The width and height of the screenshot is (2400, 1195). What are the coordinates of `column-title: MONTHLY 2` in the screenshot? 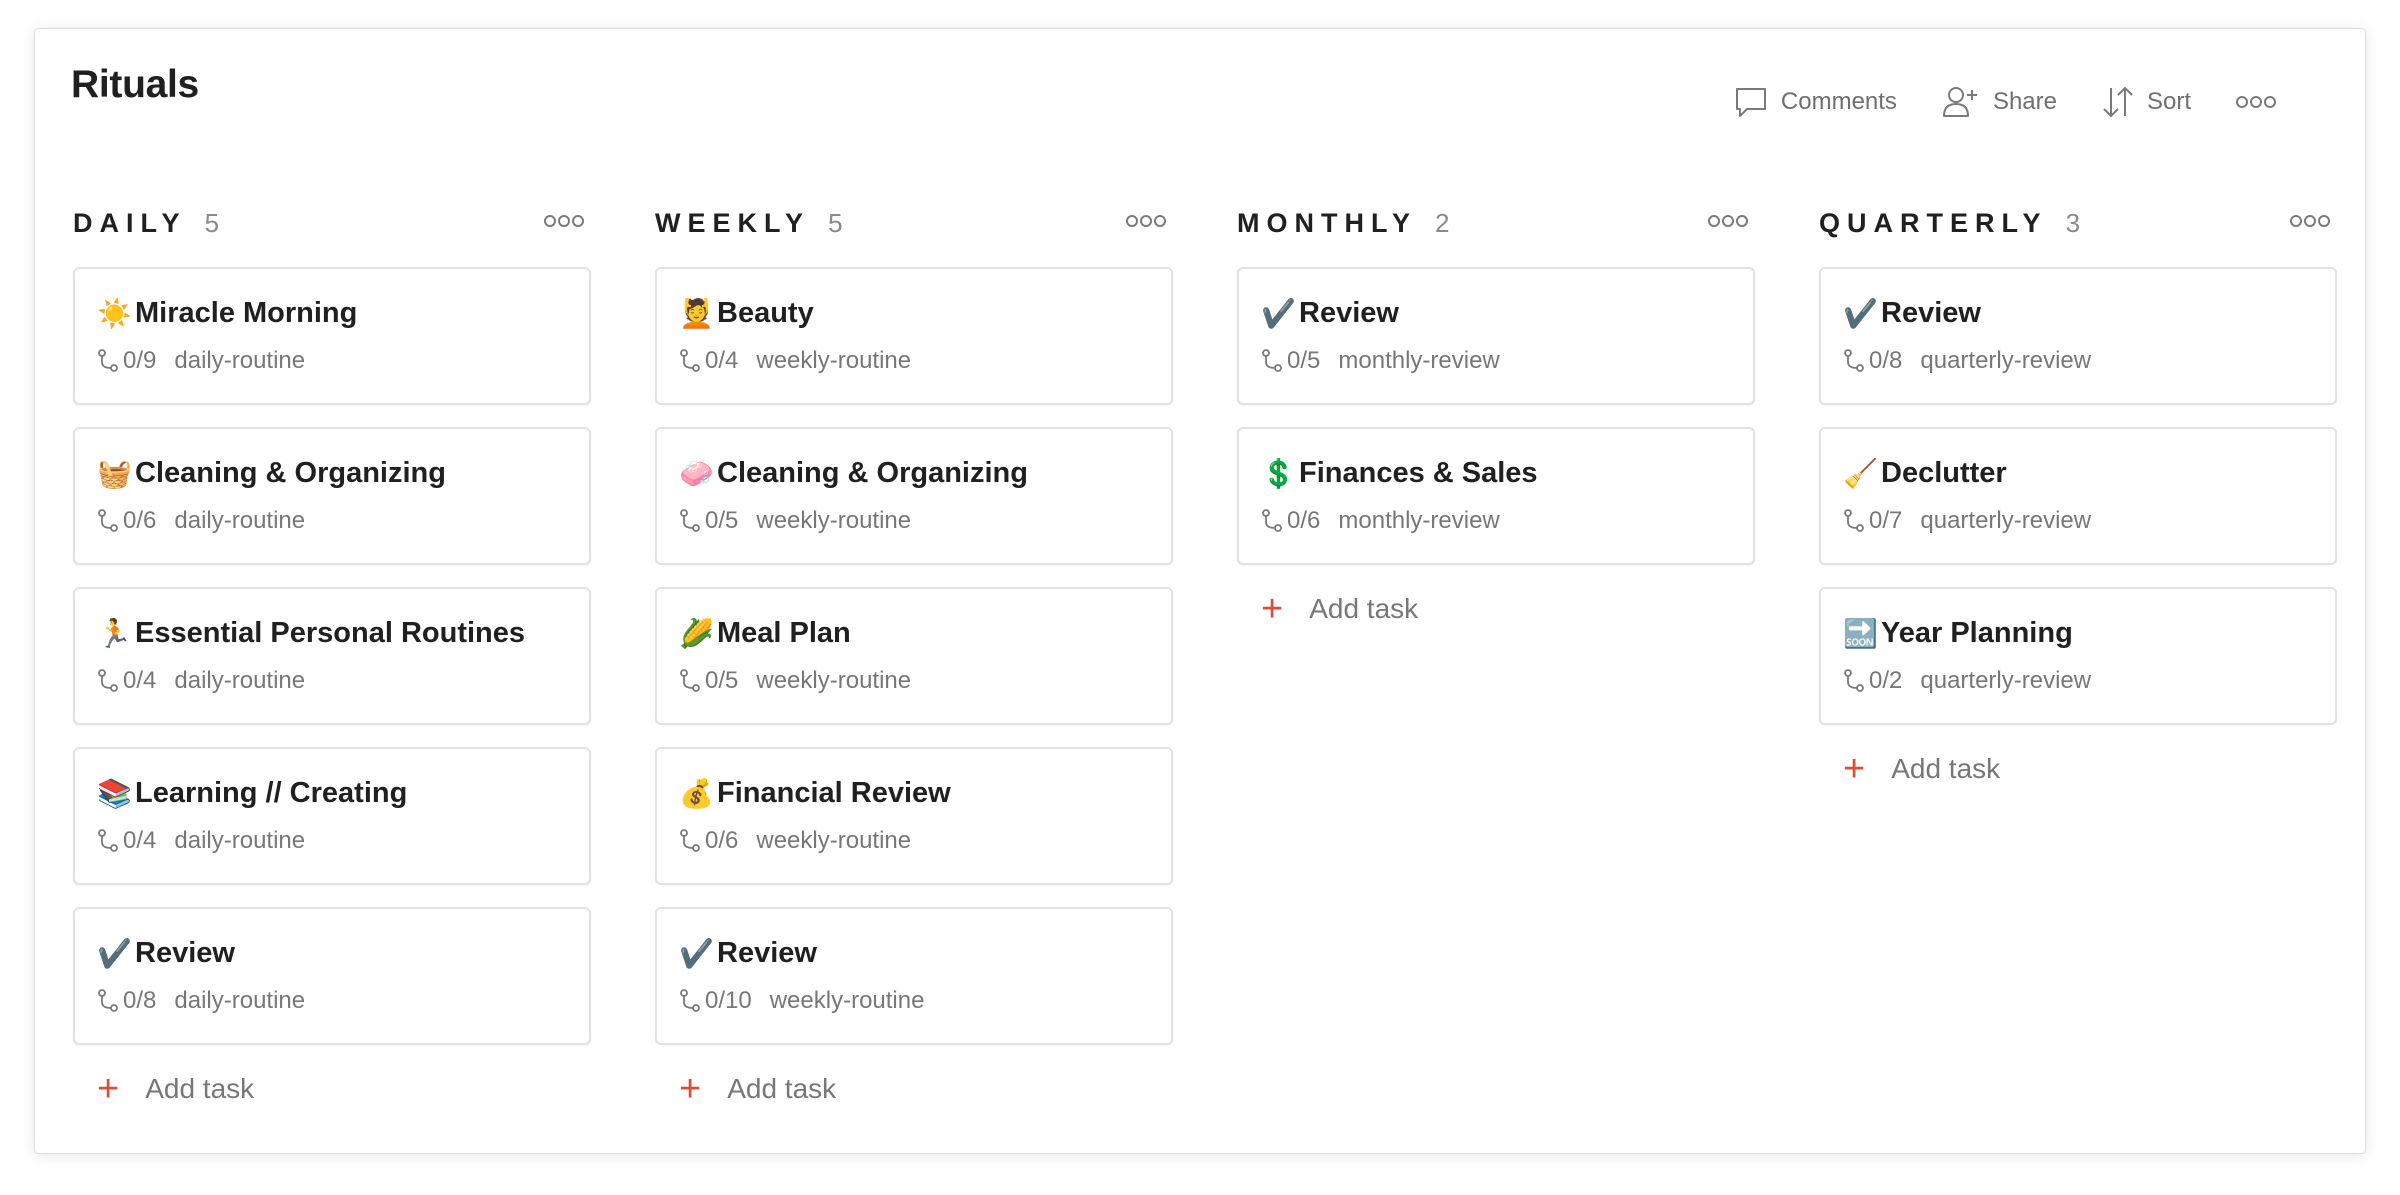 It's located at (1343, 223).